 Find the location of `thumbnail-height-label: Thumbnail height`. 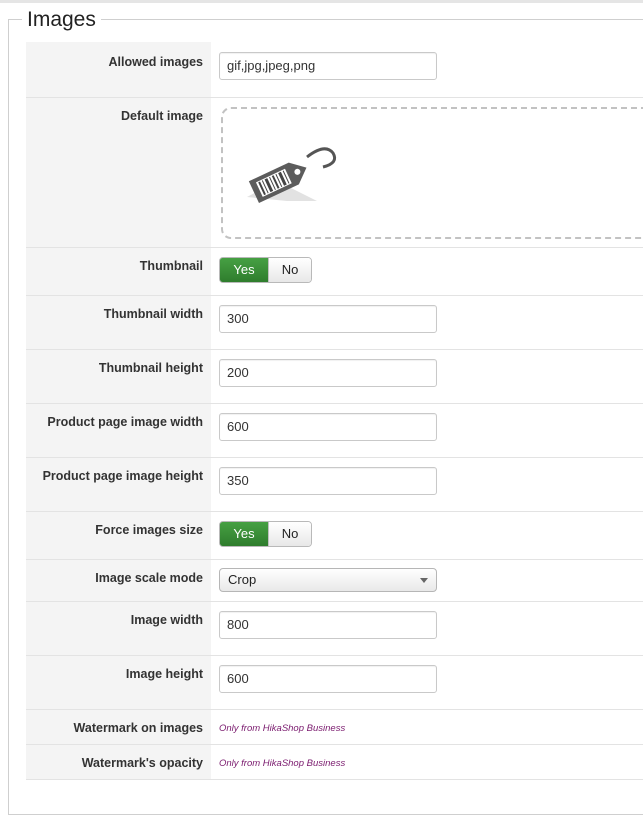

thumbnail-height-label: Thumbnail height is located at coordinates (150, 368).